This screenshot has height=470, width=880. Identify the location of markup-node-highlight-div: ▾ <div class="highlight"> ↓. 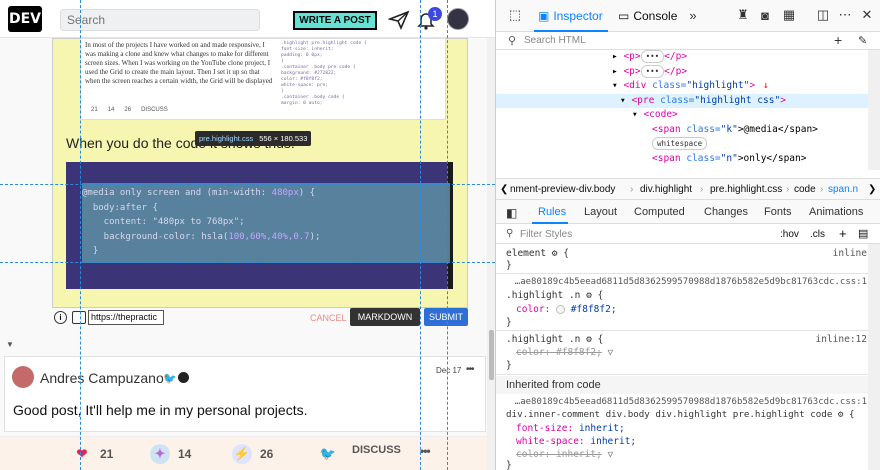
(682, 86).